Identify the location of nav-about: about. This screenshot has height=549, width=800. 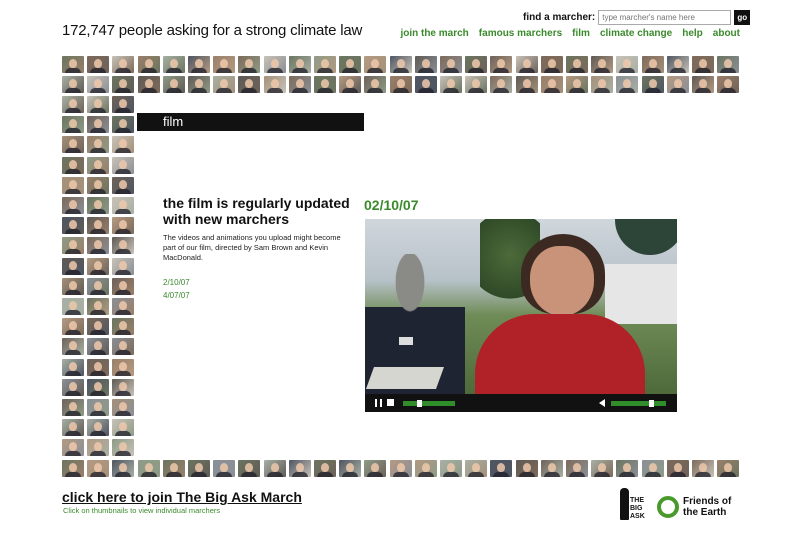
(726, 33).